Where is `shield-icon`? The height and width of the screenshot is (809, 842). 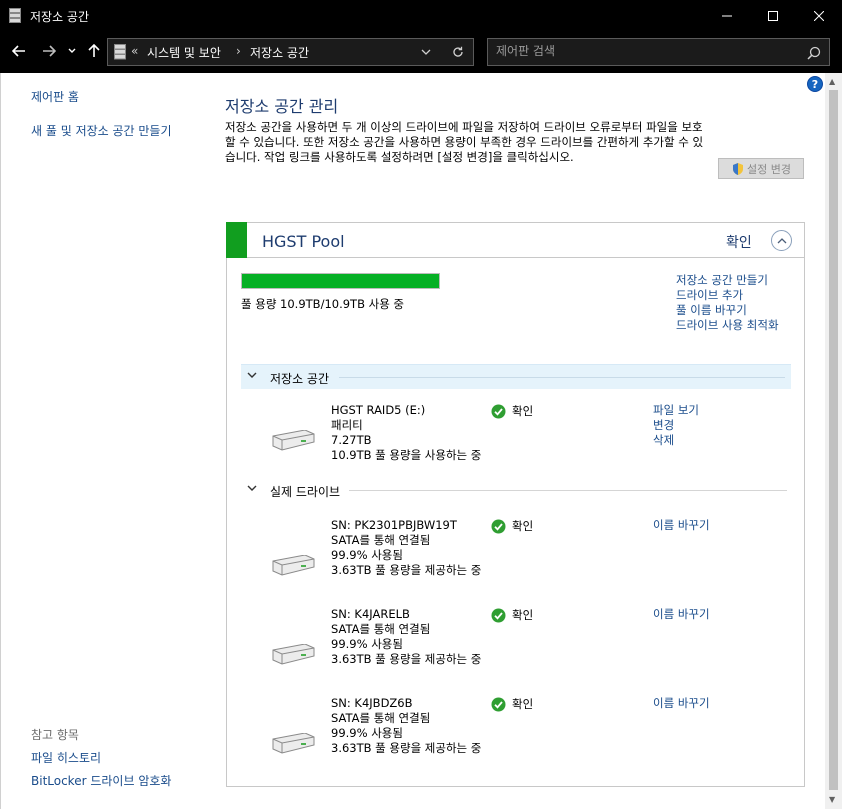
shield-icon is located at coordinates (738, 168).